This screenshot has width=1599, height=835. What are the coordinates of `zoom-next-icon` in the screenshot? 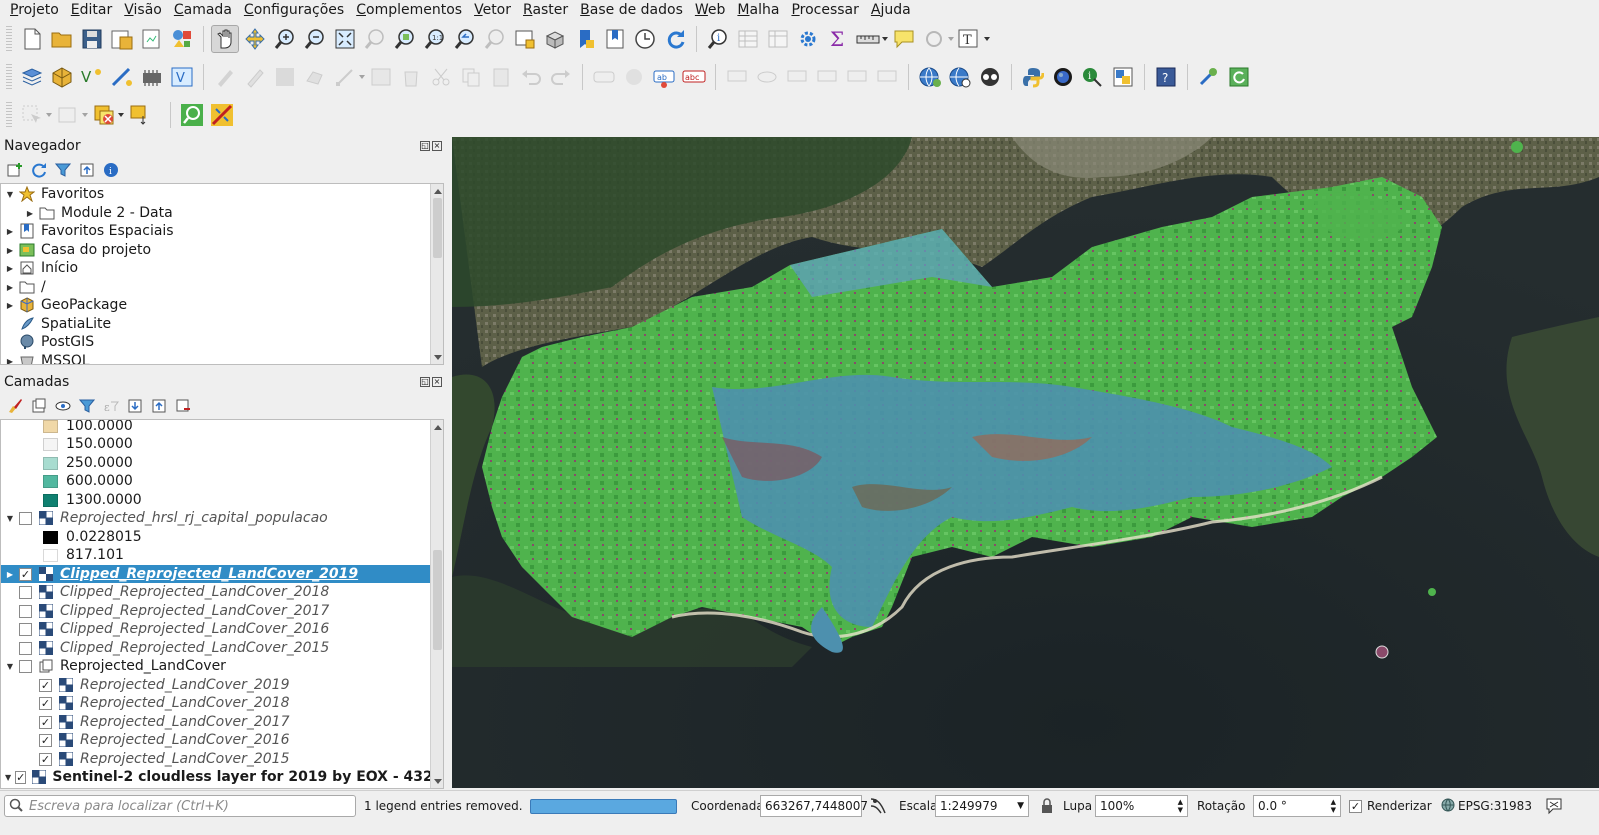 It's located at (495, 39).